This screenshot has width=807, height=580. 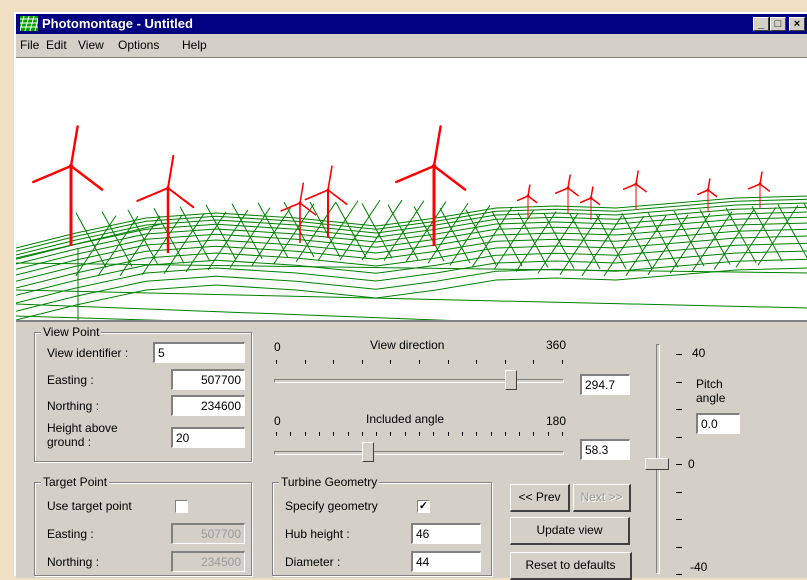 What do you see at coordinates (29, 45) in the screenshot?
I see `menu-file: File` at bounding box center [29, 45].